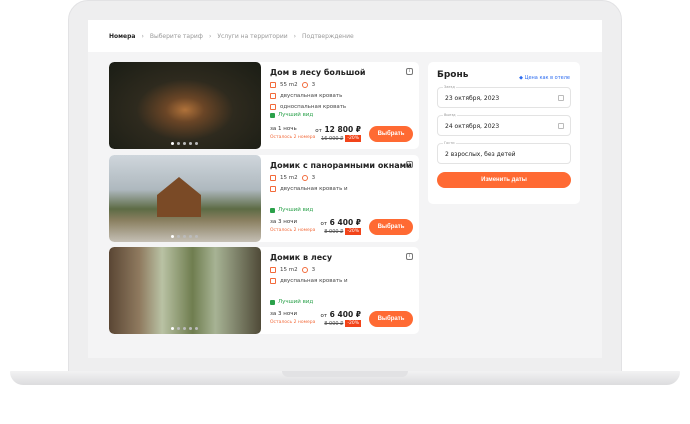 The width and height of the screenshot is (690, 424). What do you see at coordinates (521, 78) in the screenshot?
I see `tag-icon: ◆` at bounding box center [521, 78].